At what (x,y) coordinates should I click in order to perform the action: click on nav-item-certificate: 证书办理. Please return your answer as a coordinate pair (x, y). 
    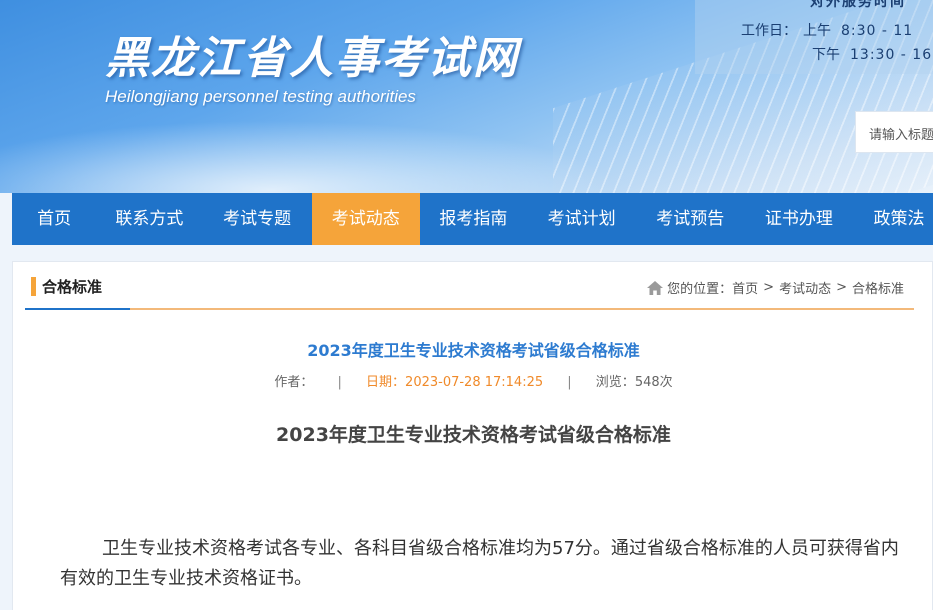
    Looking at the image, I should click on (798, 219).